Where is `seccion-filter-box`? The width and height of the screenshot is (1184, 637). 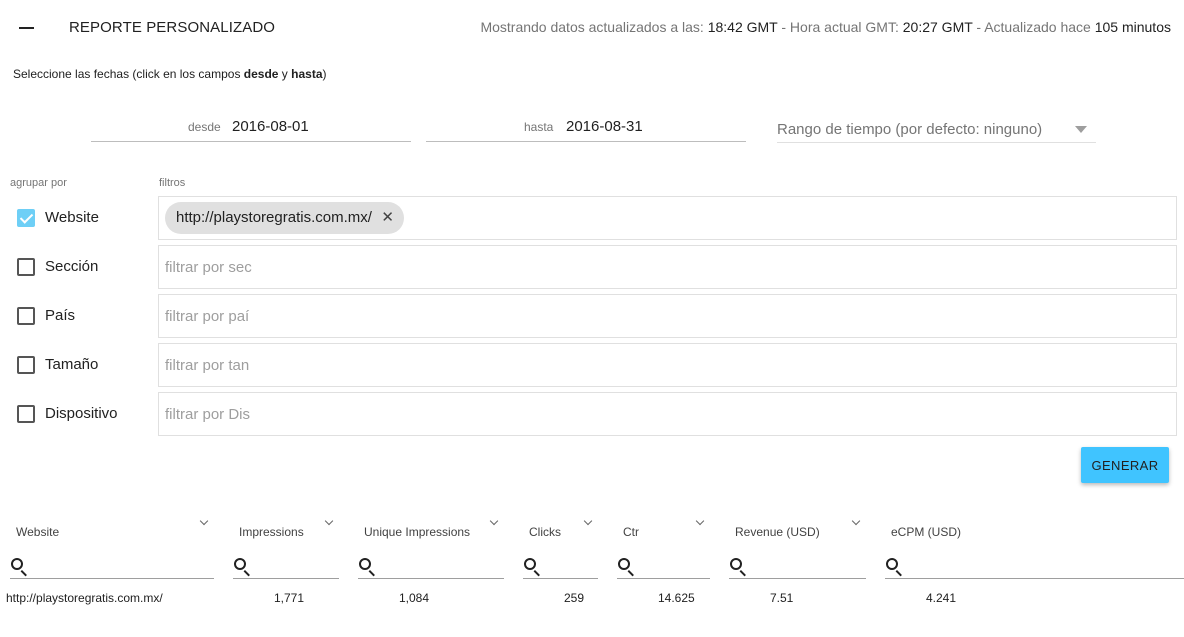 seccion-filter-box is located at coordinates (667, 267).